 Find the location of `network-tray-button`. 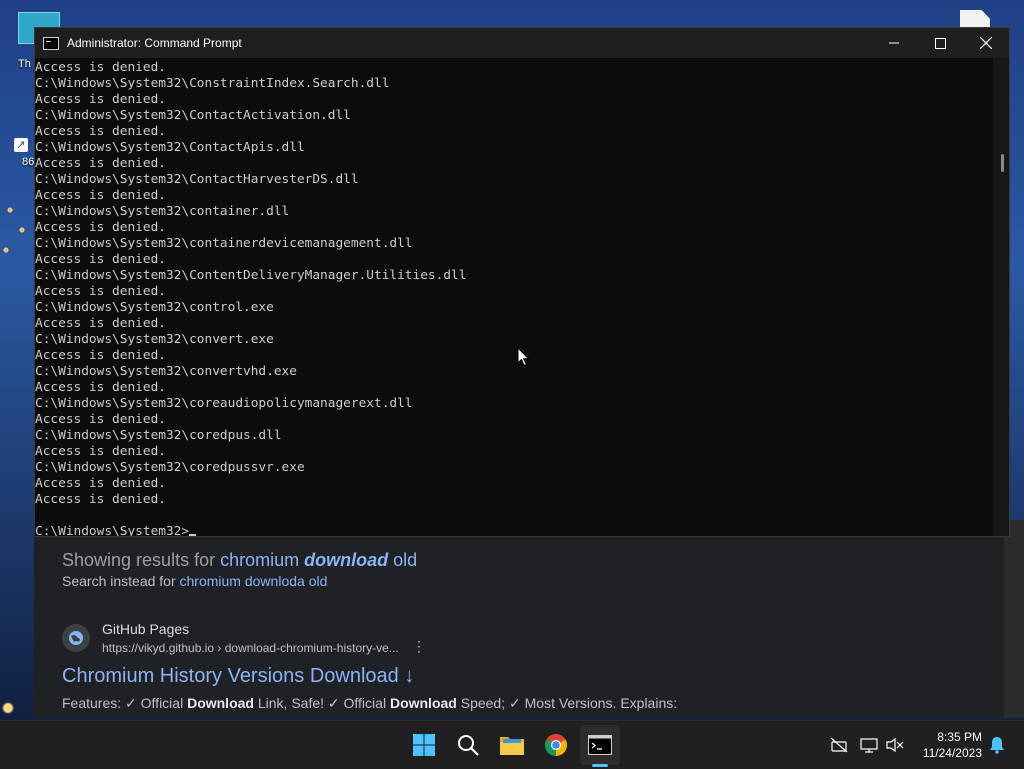

network-tray-button is located at coordinates (839, 745).